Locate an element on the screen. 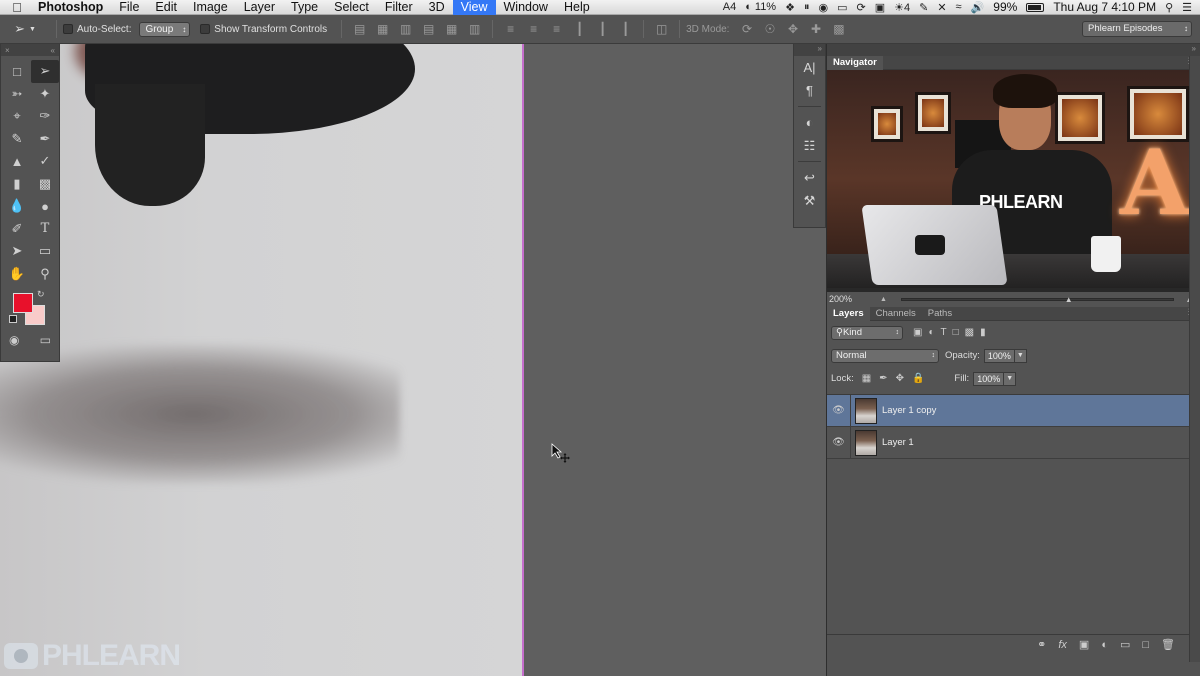 The height and width of the screenshot is (676, 1200). align-right-icon: ▥ is located at coordinates (474, 29).